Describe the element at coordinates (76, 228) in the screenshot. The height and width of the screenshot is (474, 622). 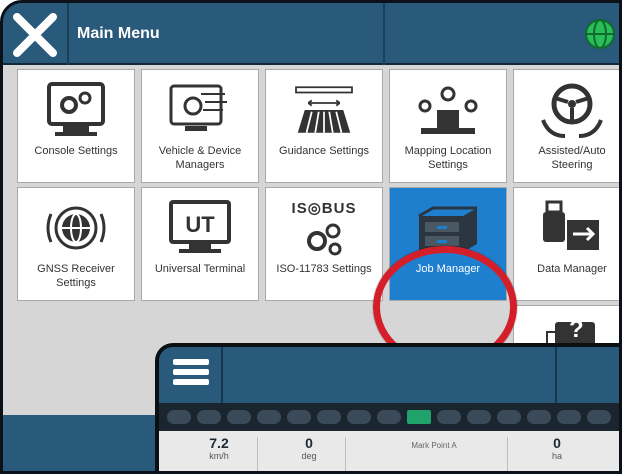
I see `gnss-globe-icon` at that location.